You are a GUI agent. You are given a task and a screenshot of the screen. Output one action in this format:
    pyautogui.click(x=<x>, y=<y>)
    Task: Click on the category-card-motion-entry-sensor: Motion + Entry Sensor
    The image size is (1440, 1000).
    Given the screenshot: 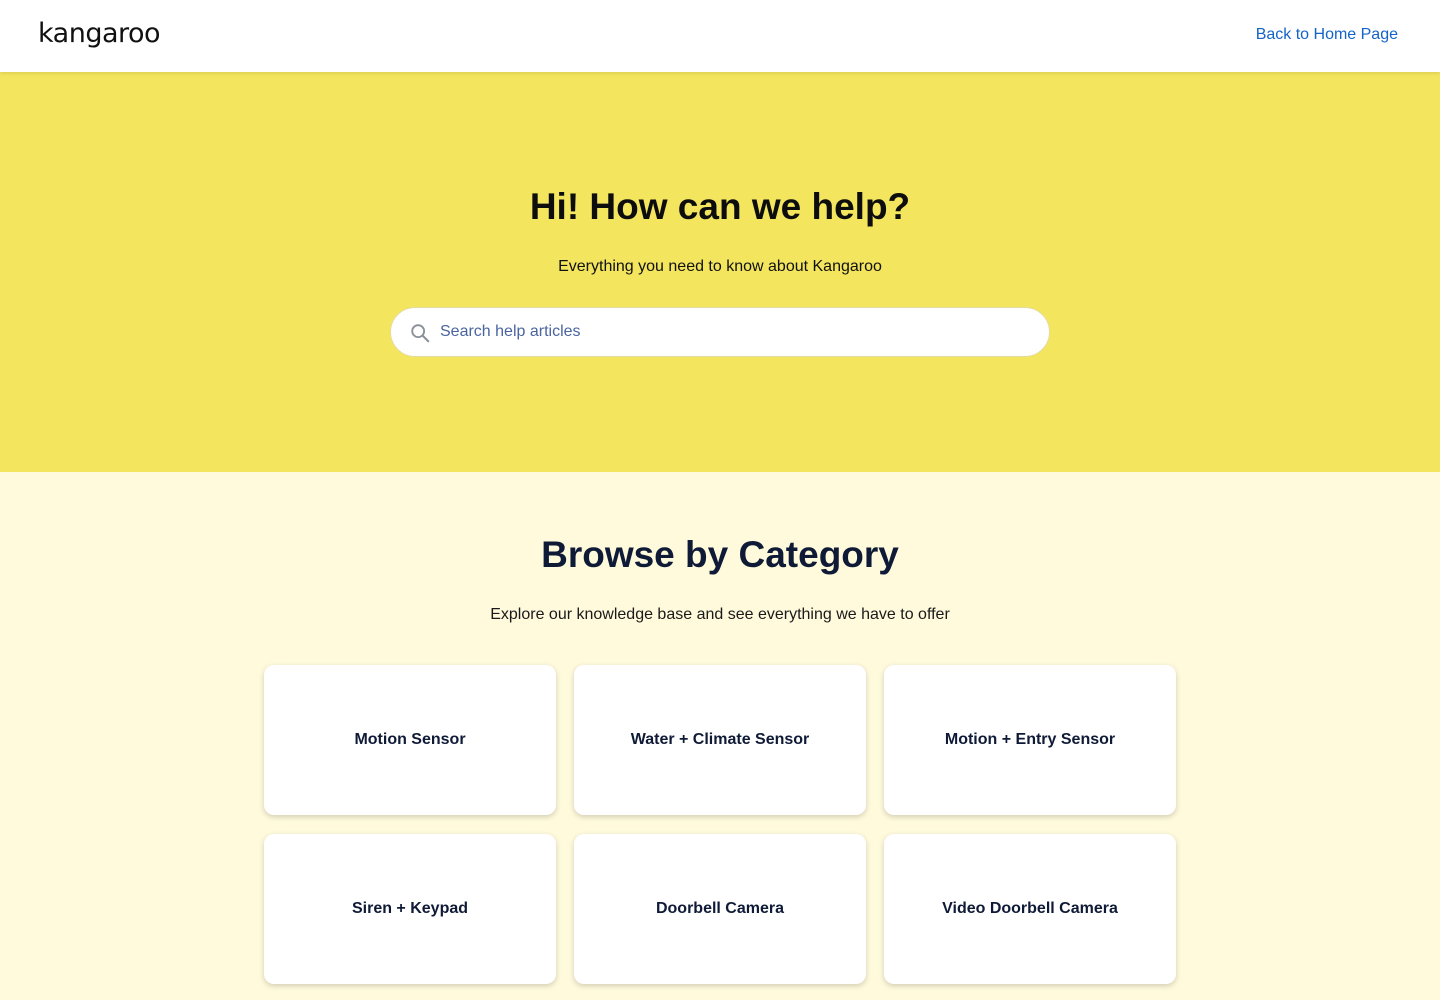 What is the action you would take?
    pyautogui.click(x=1030, y=740)
    